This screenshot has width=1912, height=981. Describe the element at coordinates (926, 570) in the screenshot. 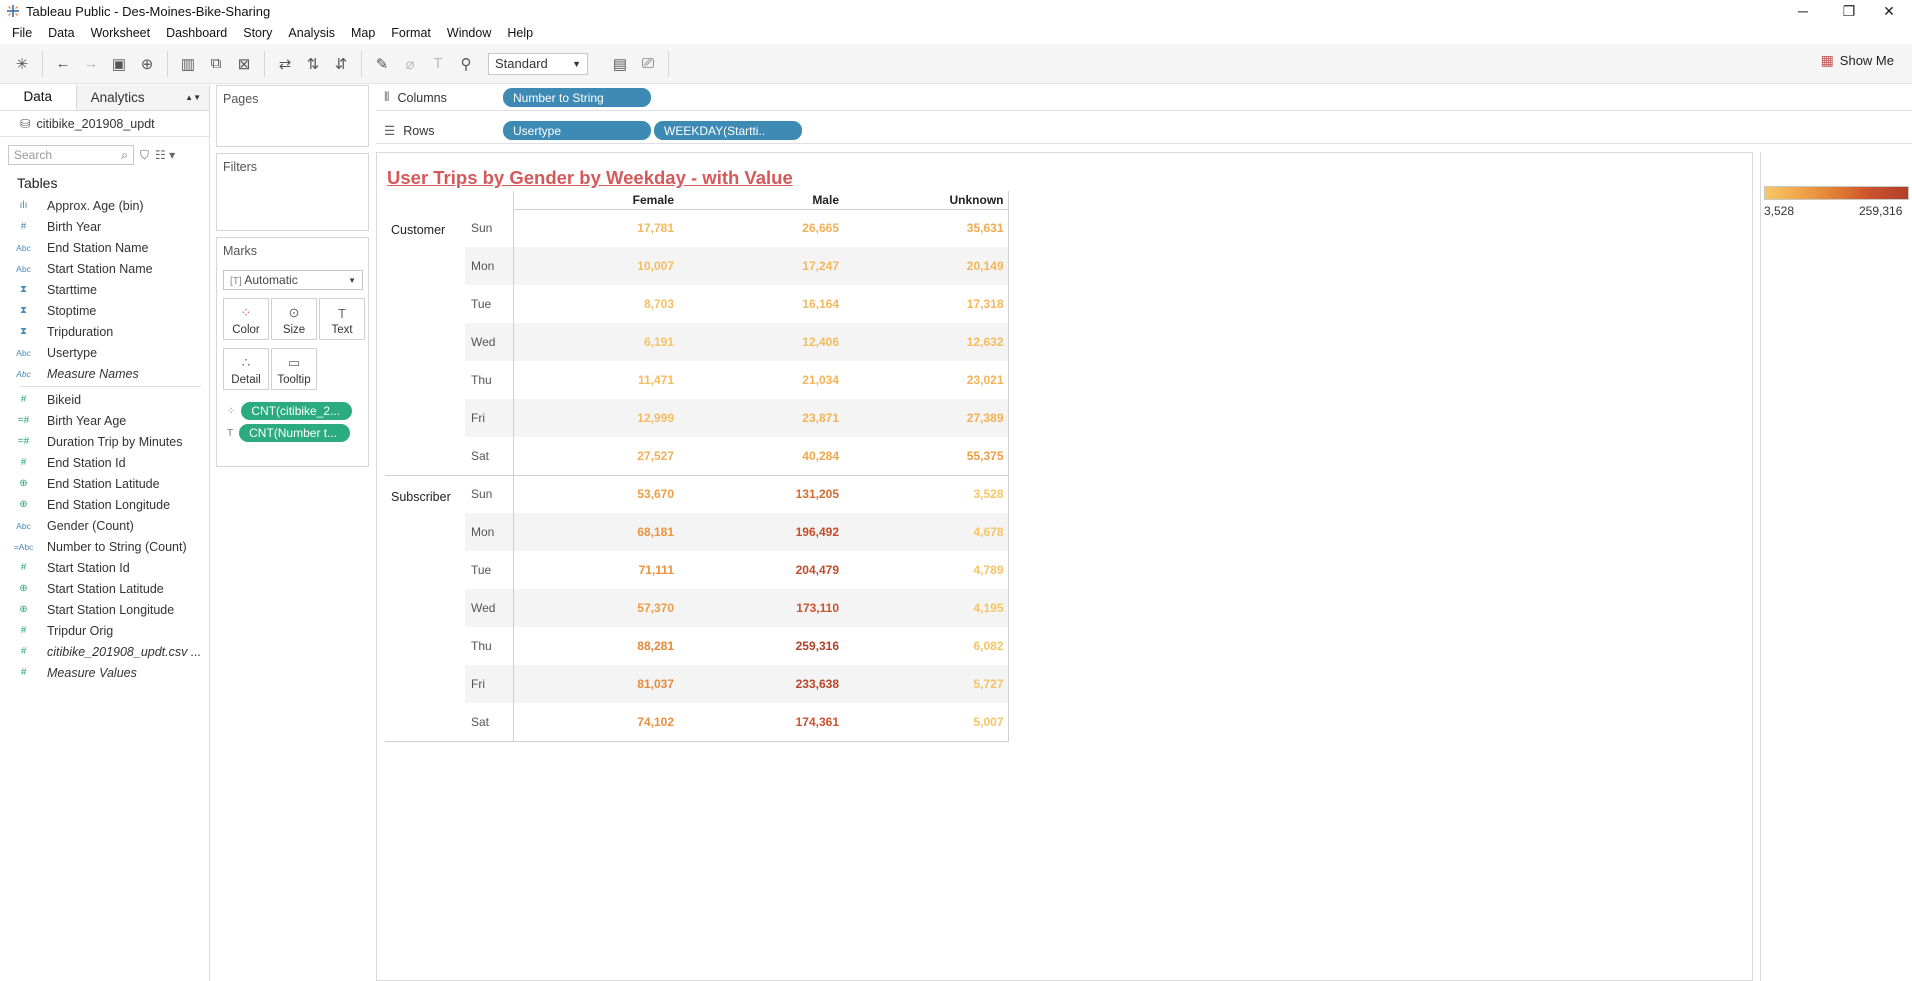

I see `table-cell: 4,789` at that location.